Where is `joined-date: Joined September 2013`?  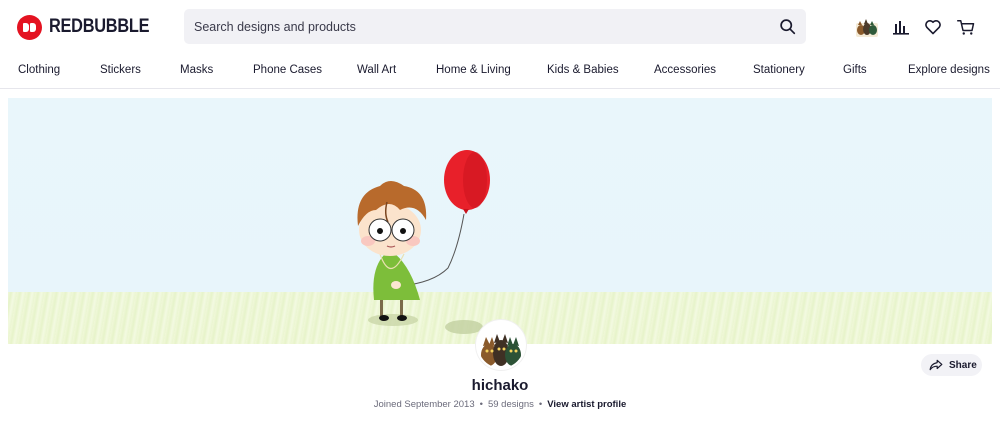
joined-date: Joined September 2013 is located at coordinates (424, 404).